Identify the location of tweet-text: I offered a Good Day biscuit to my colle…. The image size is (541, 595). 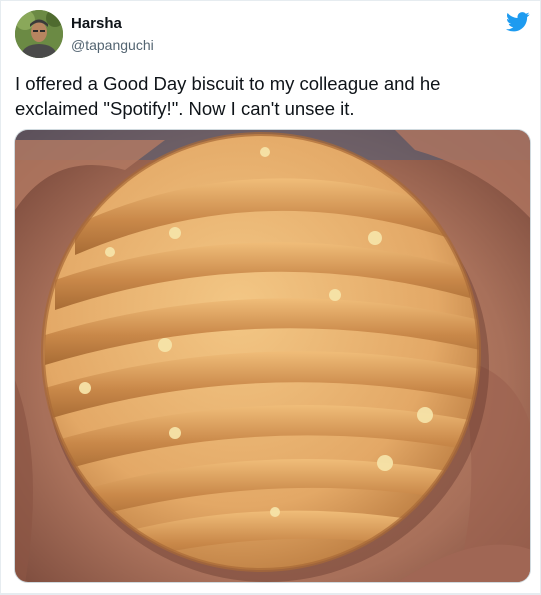
(228, 96).